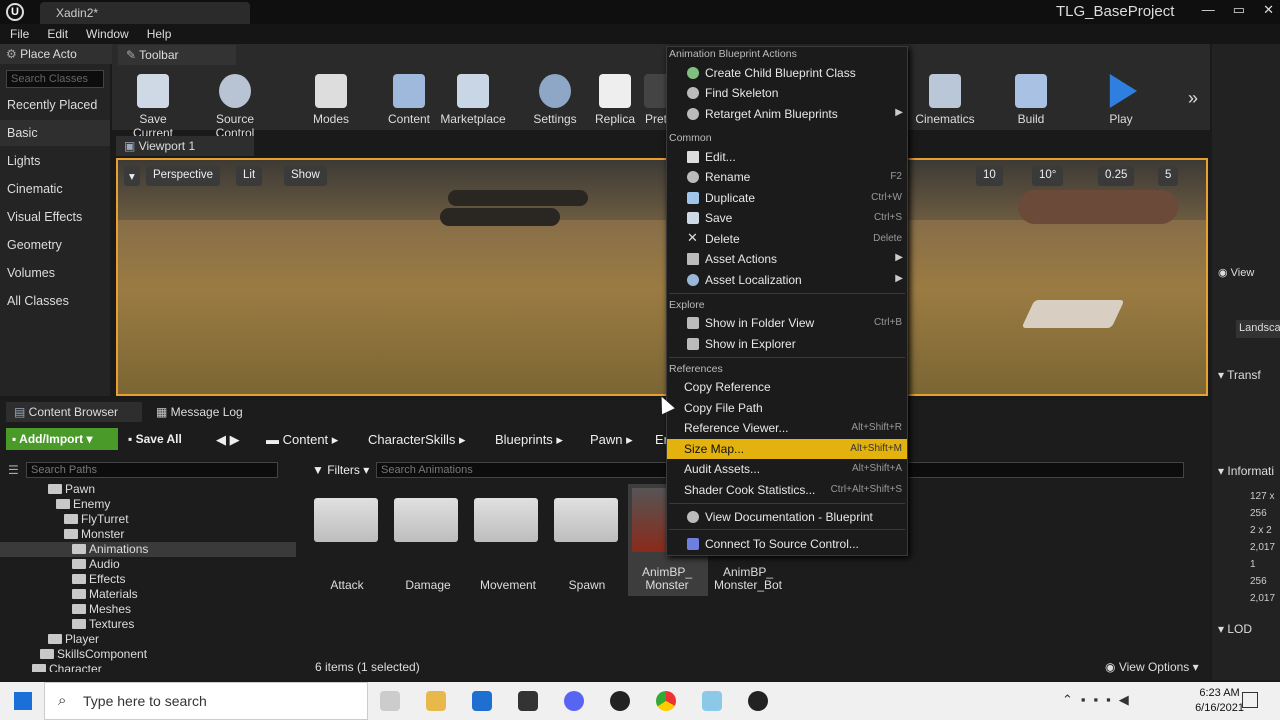 This screenshot has width=1280, height=720. What do you see at coordinates (666, 701) in the screenshot?
I see `chrome-icon` at bounding box center [666, 701].